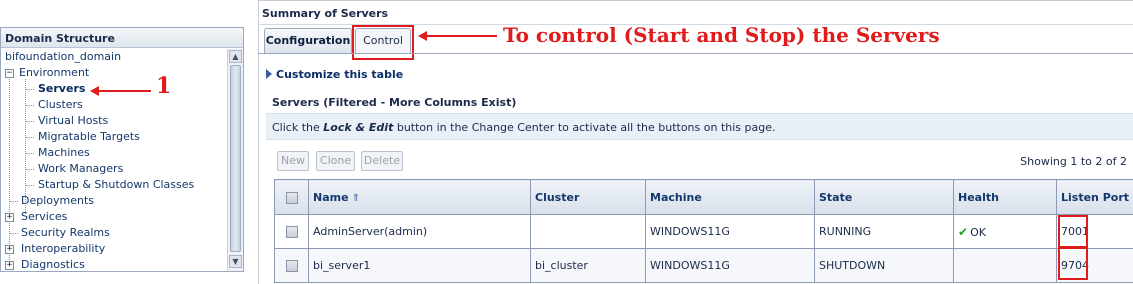 This screenshot has height=284, width=1133. Describe the element at coordinates (9, 73) in the screenshot. I see `collapse-icon: −` at that location.